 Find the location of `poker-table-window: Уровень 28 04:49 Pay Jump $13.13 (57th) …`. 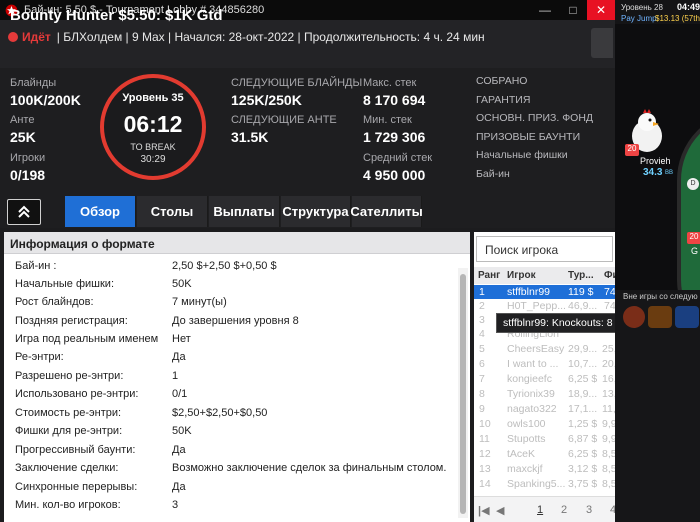

poker-table-window: Уровень 28 04:49 Pay Jump $13.13 (57th) … is located at coordinates (657, 261).